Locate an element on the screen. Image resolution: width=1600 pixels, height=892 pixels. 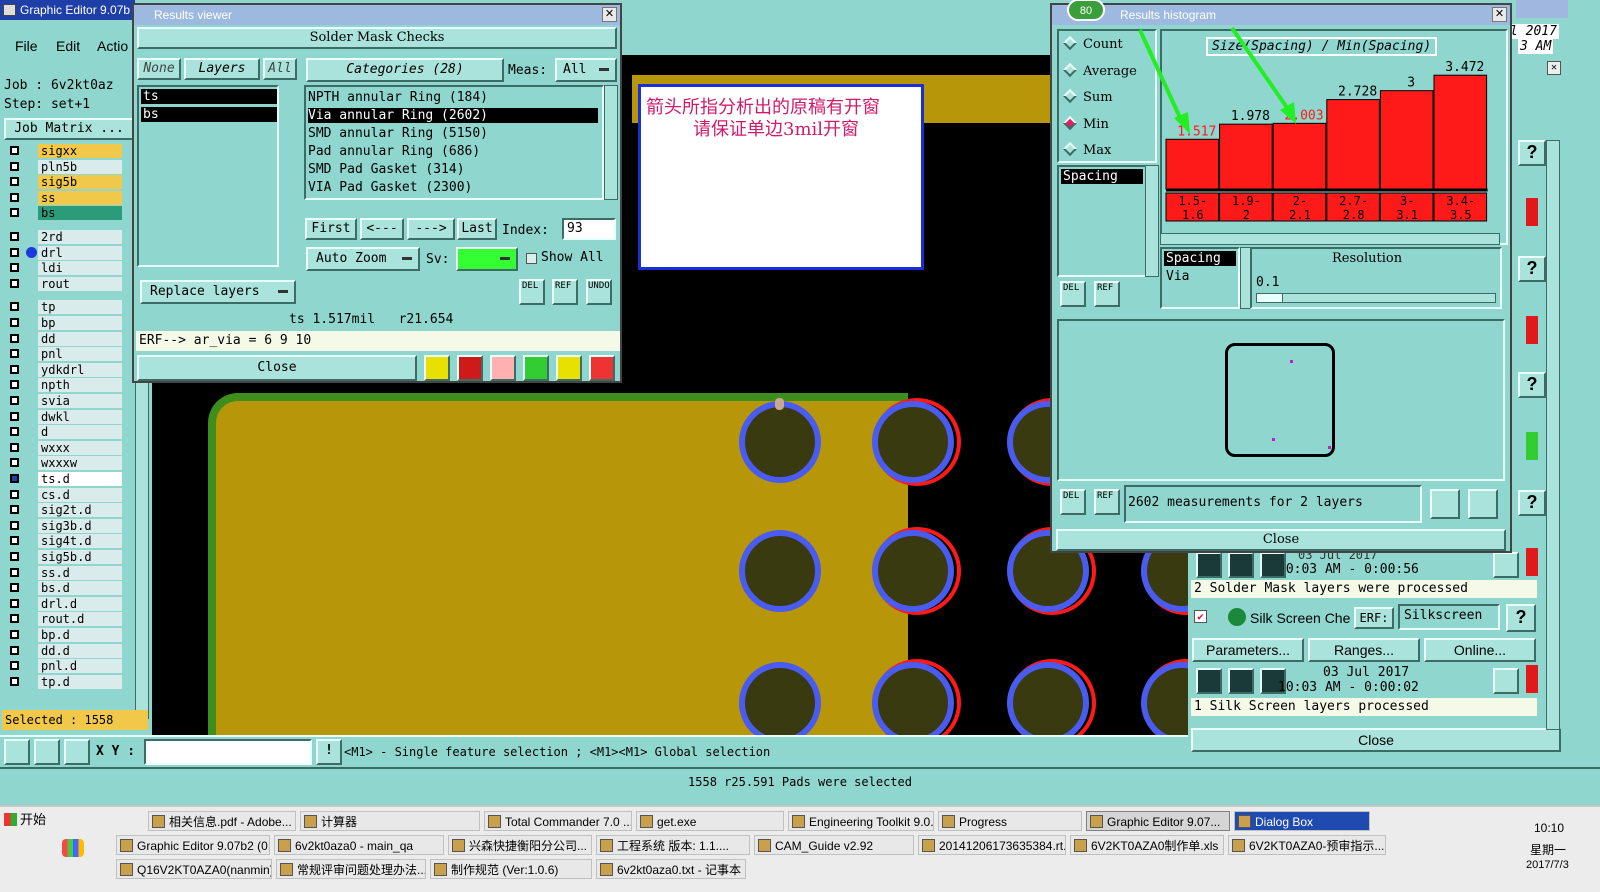
menu-file: File is located at coordinates (26, 46).